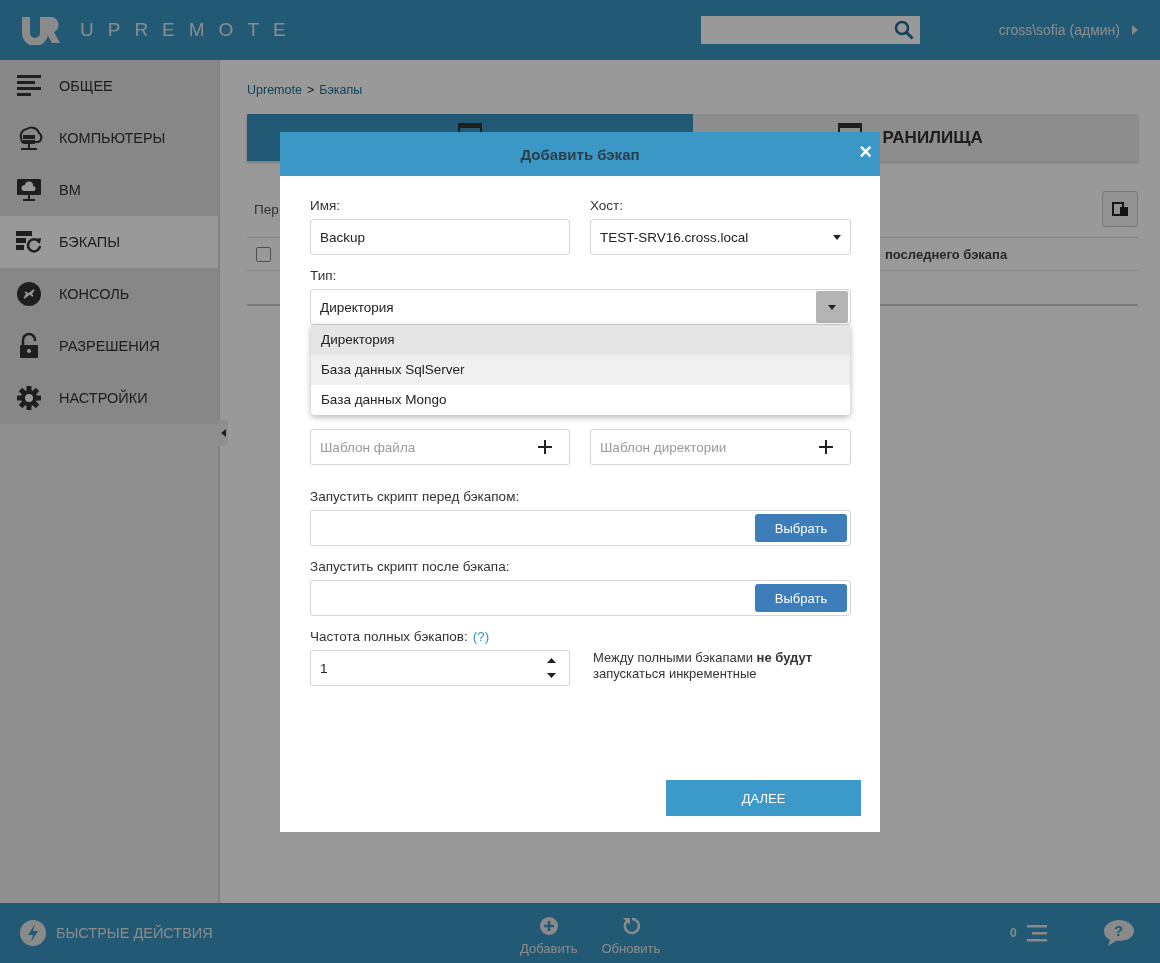  What do you see at coordinates (580, 307) in the screenshot?
I see `type-dropdown: Директория` at bounding box center [580, 307].